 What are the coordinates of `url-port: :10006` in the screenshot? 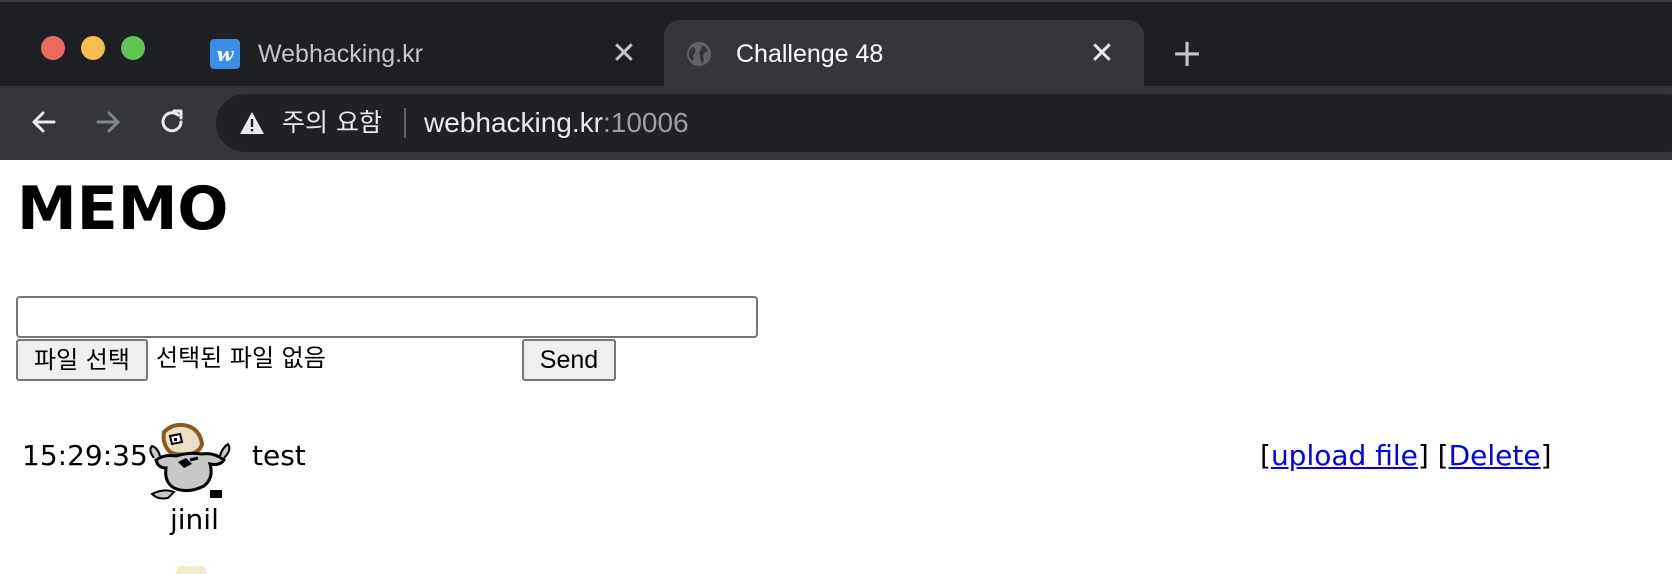 It's located at (645, 122).